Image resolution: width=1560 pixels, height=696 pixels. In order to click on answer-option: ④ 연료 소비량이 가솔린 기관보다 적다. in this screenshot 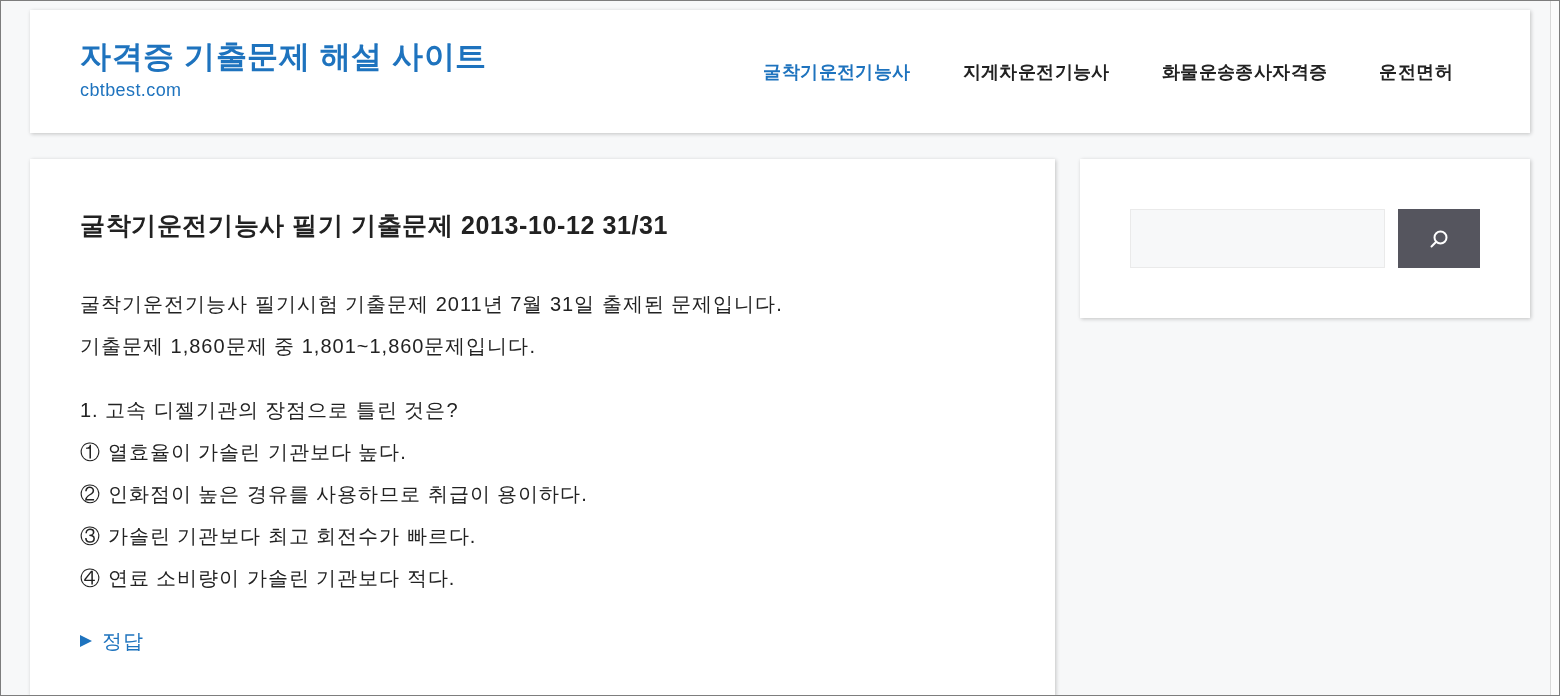, I will do `click(268, 578)`.